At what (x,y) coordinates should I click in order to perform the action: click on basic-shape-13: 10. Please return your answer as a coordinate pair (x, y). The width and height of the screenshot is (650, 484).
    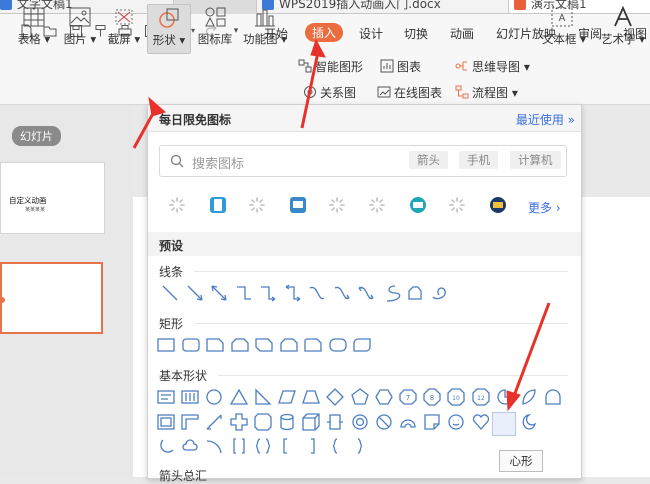
    Looking at the image, I should click on (456, 397).